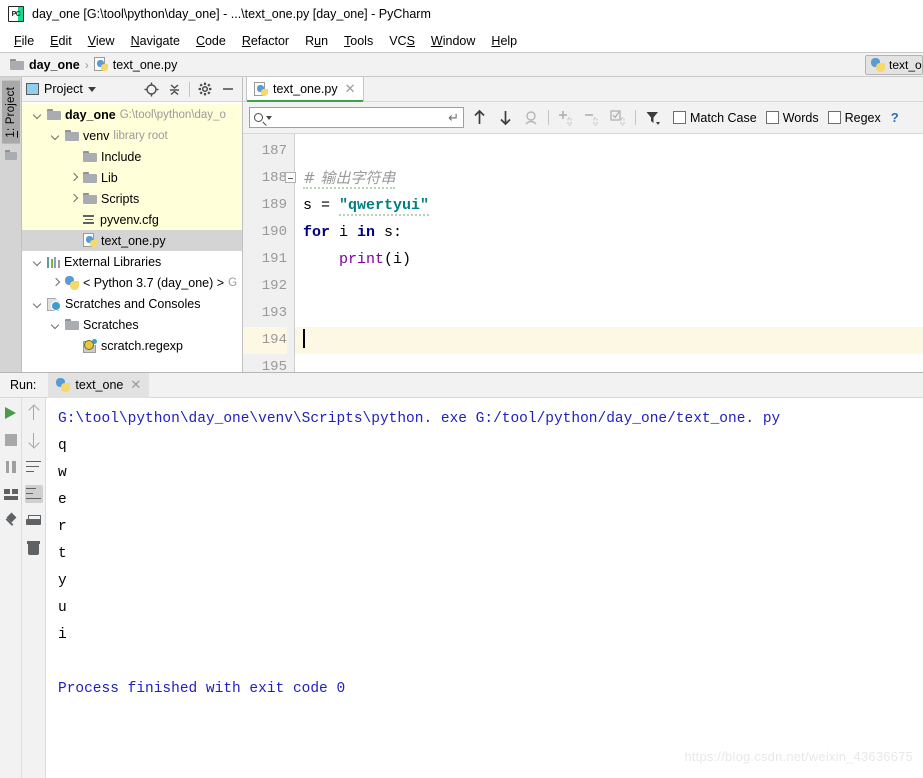  I want to click on code-line: s = "qwertyui", so click(613, 205).